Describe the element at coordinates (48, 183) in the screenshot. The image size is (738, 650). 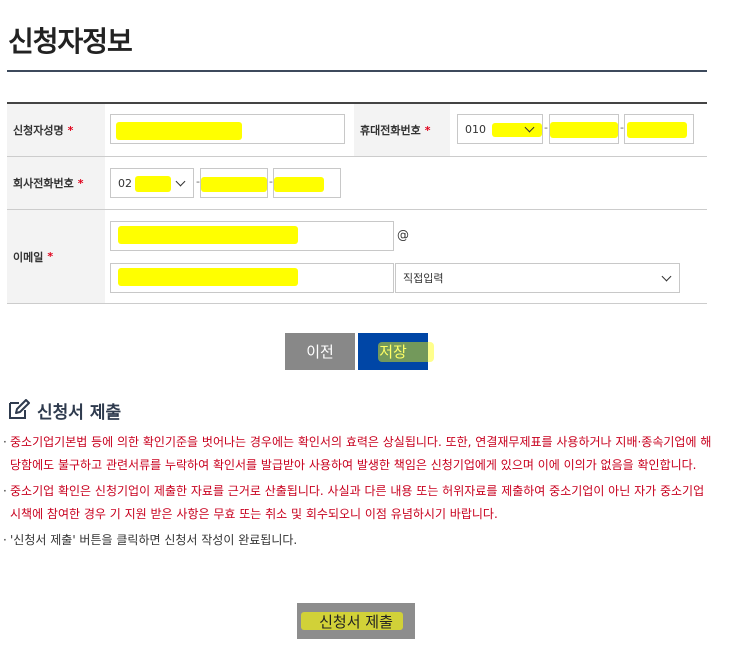
I see `company-phone-label: 회사전화번호*` at that location.